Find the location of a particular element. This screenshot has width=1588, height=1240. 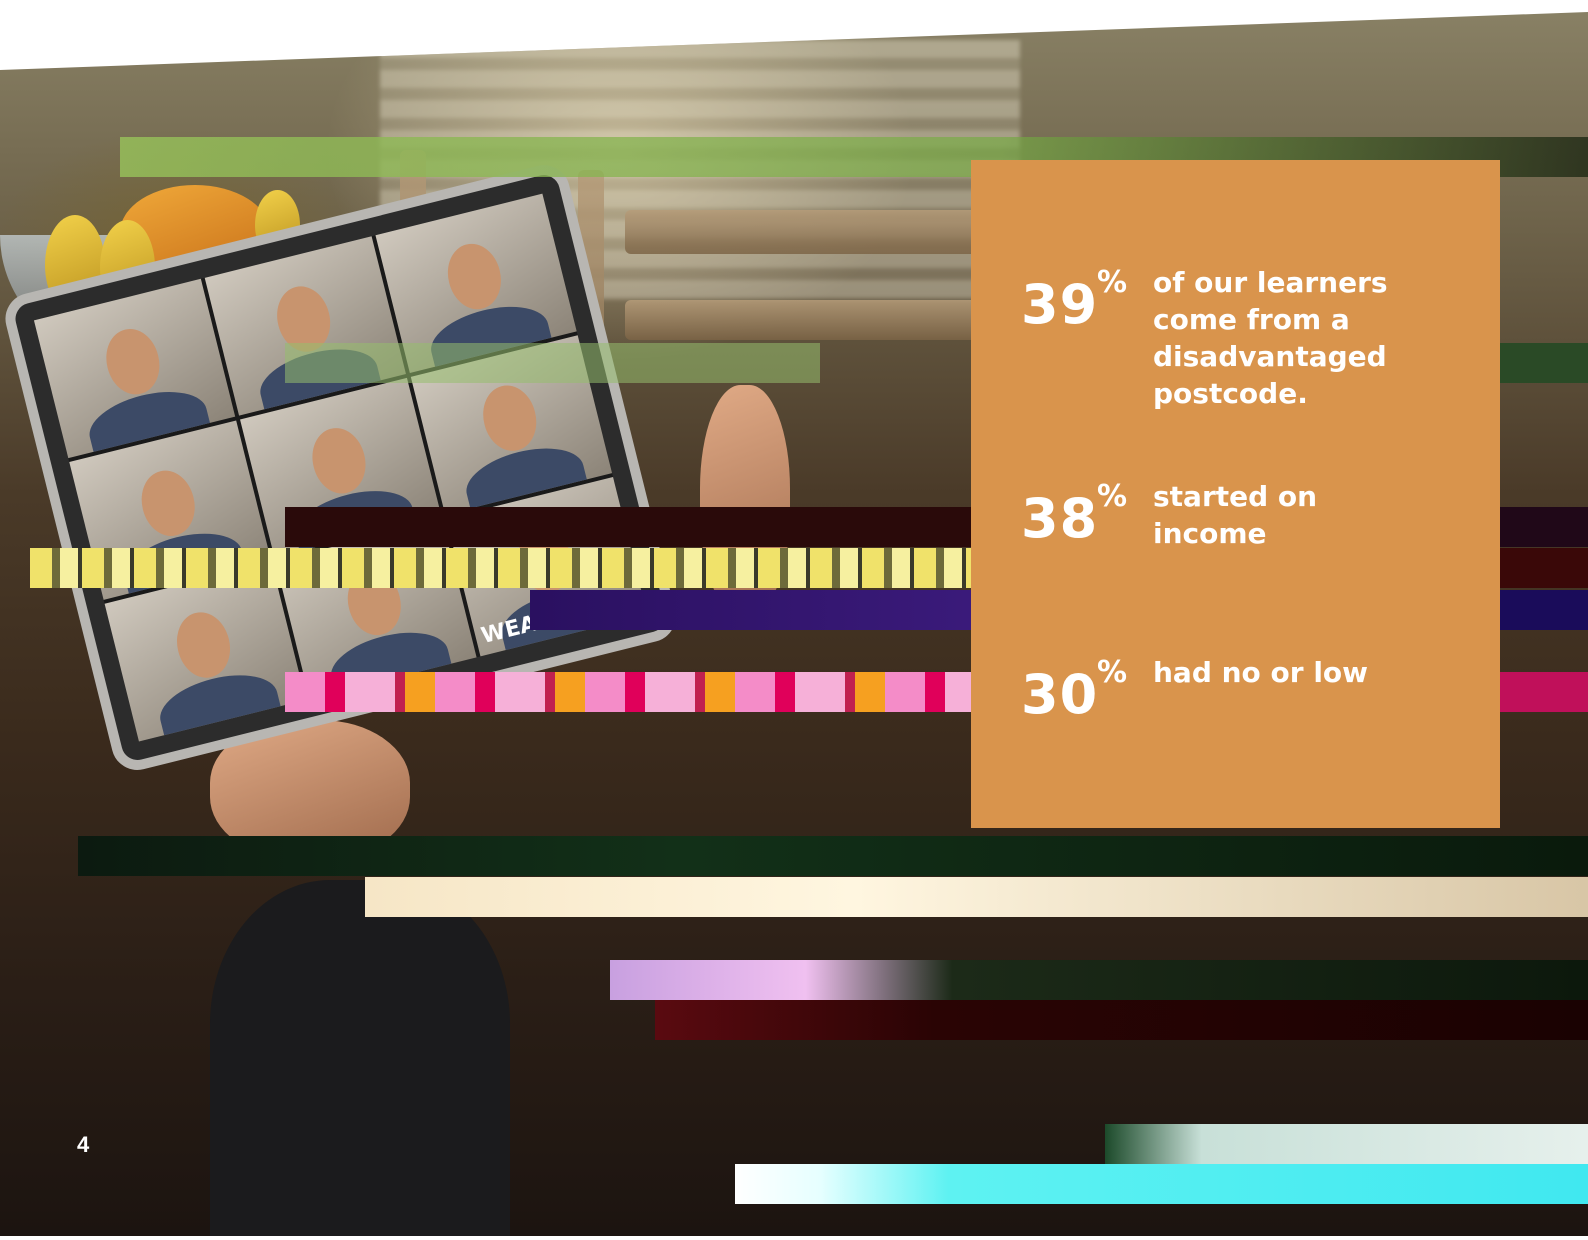

stat-description: started on income is located at coordinates (1235, 515).